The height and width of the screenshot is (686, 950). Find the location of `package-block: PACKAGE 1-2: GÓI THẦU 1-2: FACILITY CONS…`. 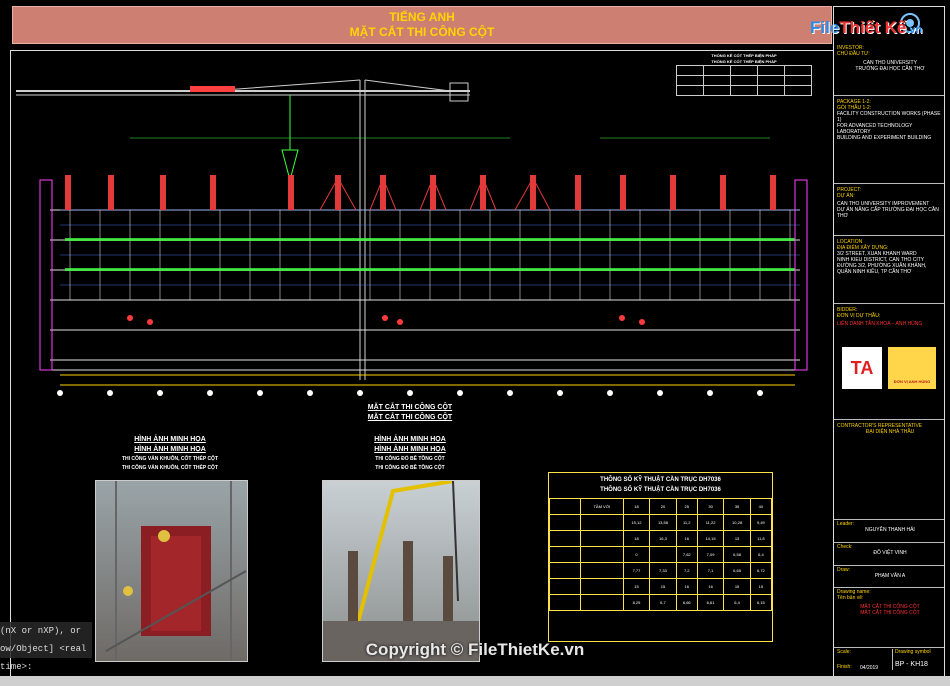

package-block: PACKAGE 1-2: GÓI THẦU 1-2: FACILITY CONS… is located at coordinates (890, 120).